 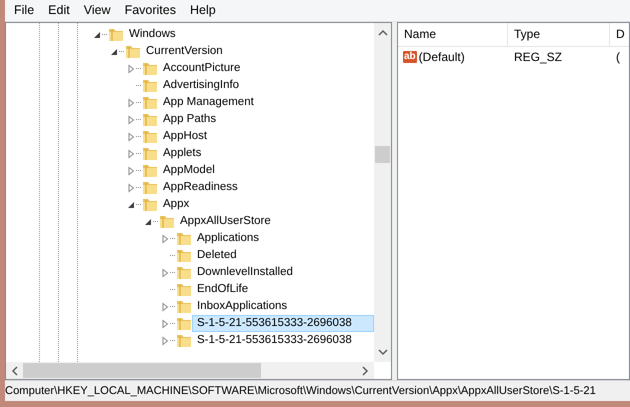 I want to click on table-cell: (, so click(x=618, y=57).